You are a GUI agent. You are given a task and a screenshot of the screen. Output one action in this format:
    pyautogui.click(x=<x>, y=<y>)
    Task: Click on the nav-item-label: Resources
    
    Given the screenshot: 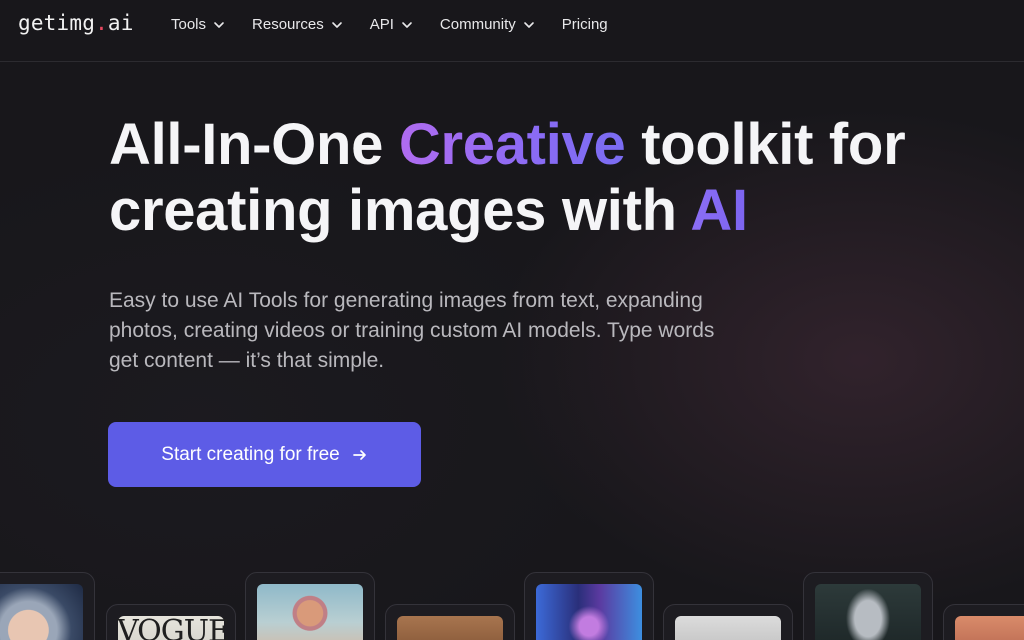 What is the action you would take?
    pyautogui.click(x=288, y=24)
    